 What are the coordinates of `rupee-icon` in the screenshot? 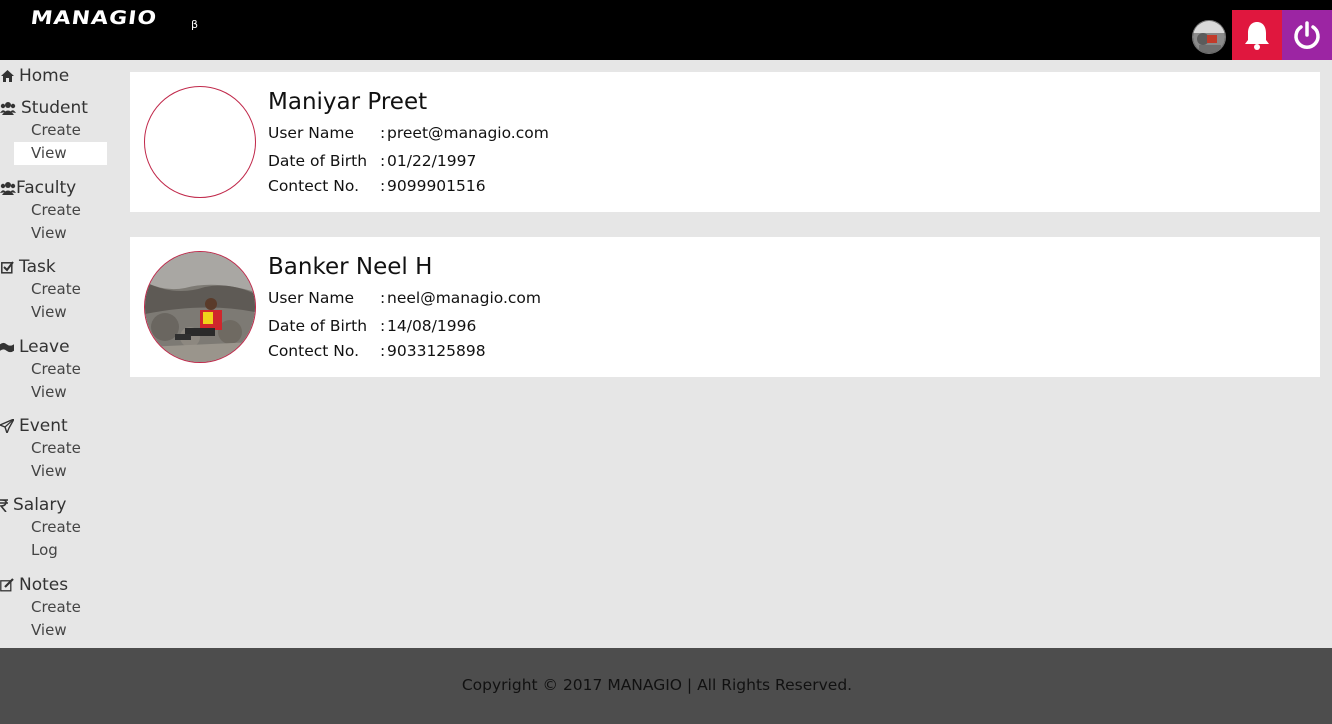 It's located at (4, 505).